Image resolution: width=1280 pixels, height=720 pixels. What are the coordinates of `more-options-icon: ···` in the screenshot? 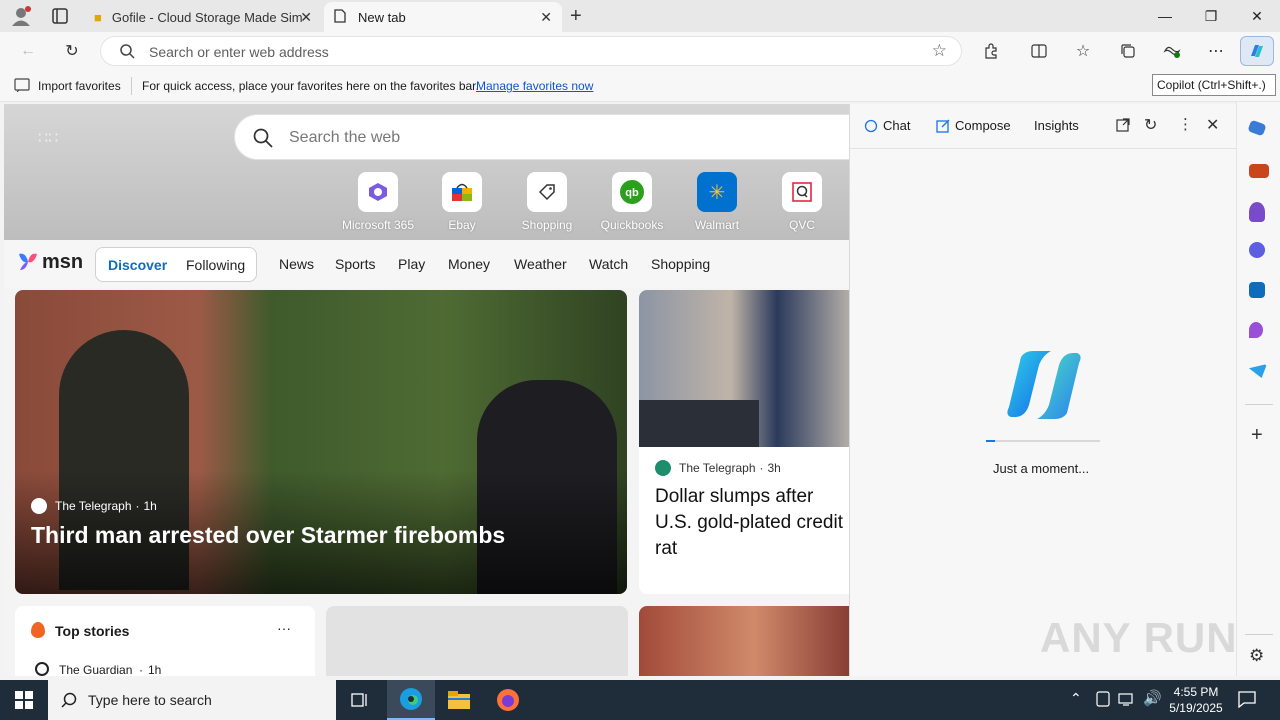 It's located at (284, 628).